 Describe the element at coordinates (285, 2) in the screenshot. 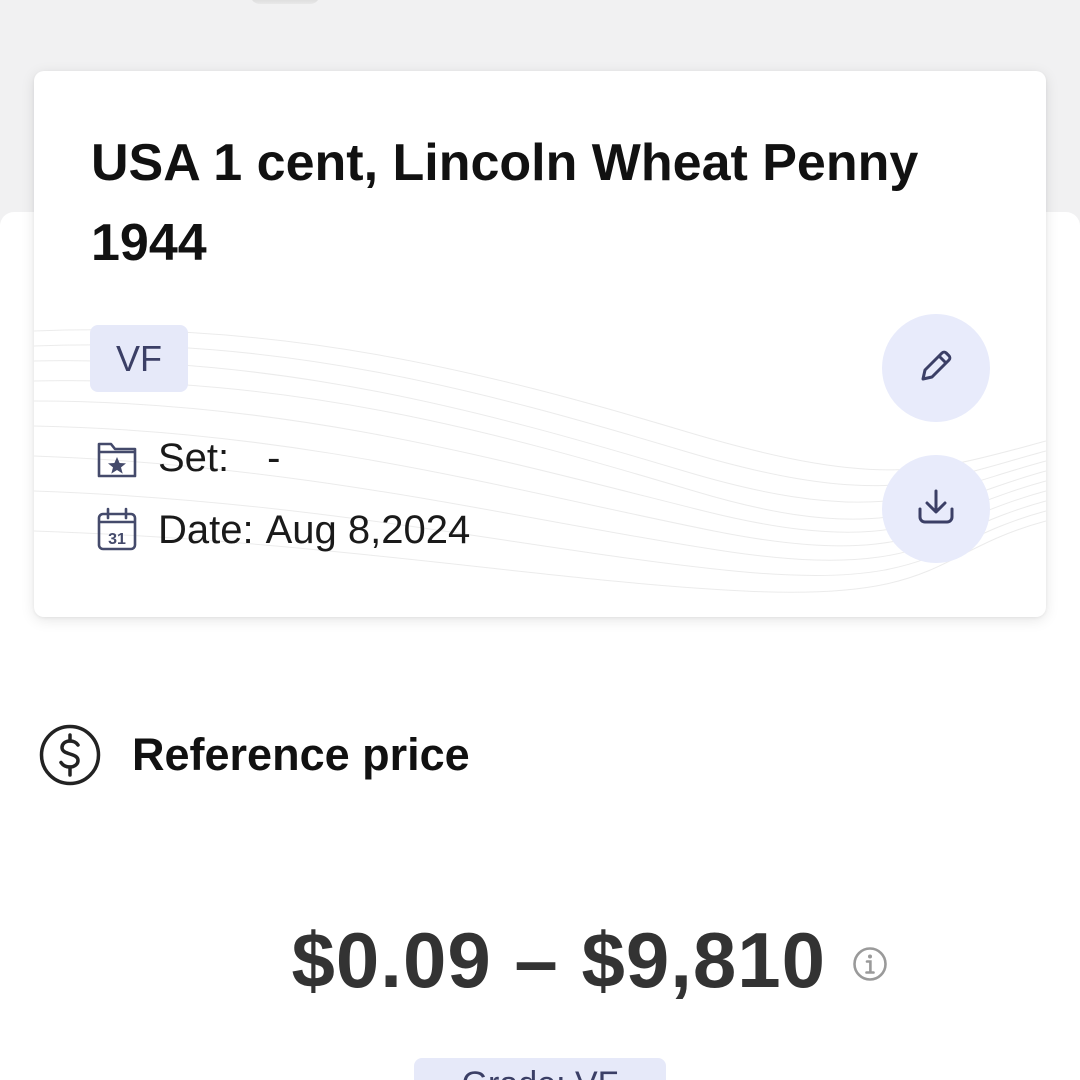

I see `coin-image-edge` at that location.